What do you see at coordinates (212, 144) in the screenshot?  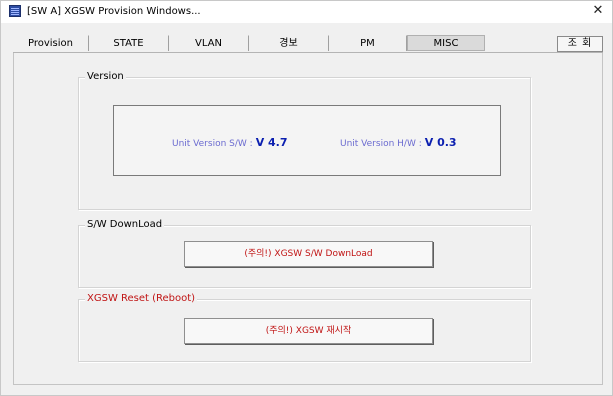 I see `sw-version-label: Unit Version S/W :` at bounding box center [212, 144].